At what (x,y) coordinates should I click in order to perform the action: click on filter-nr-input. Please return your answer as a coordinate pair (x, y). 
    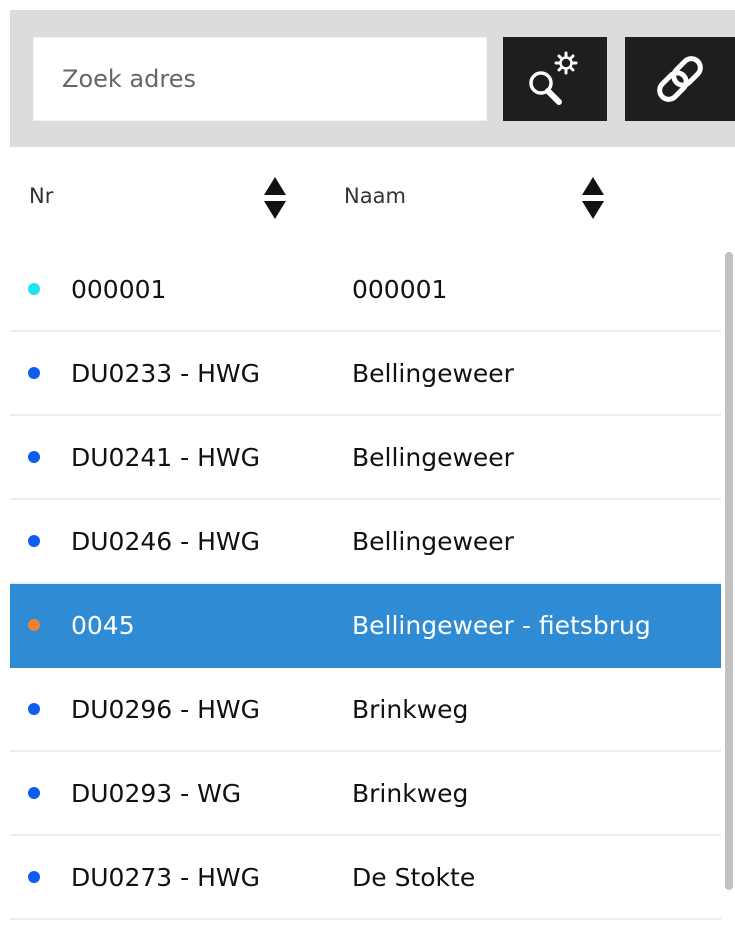
    Looking at the image, I should click on (132, 196).